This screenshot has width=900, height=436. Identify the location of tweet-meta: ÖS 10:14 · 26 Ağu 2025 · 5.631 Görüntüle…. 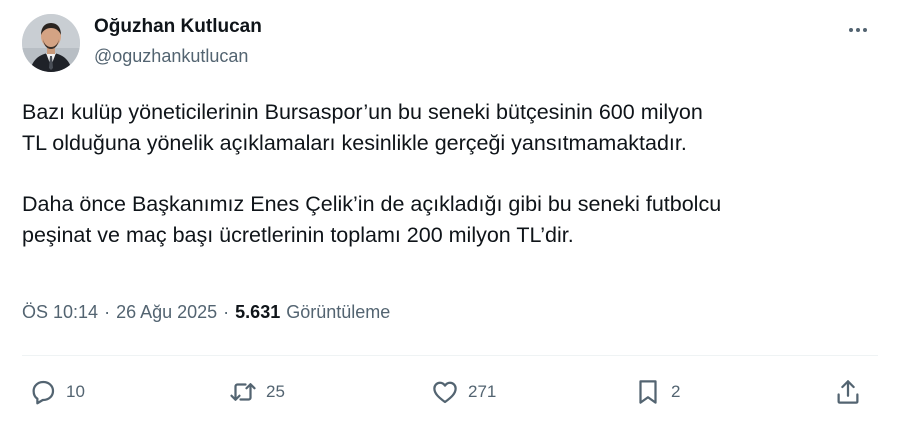
(206, 312).